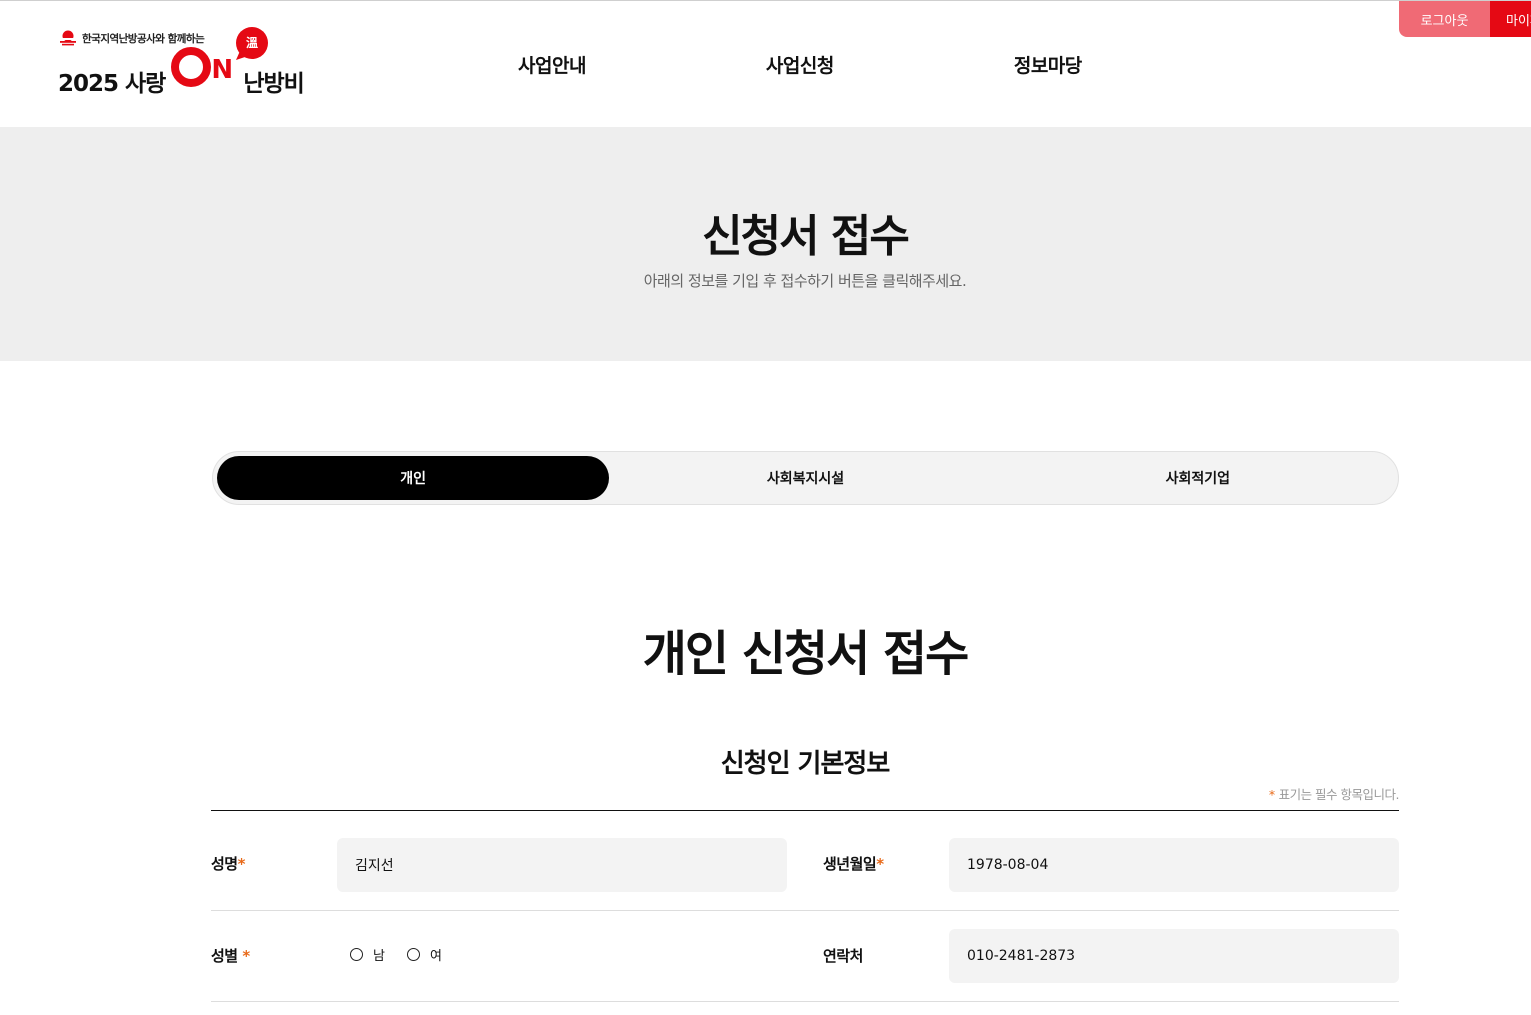 The height and width of the screenshot is (1015, 1531). I want to click on nav-item-business-info: 사업안내, so click(552, 64).